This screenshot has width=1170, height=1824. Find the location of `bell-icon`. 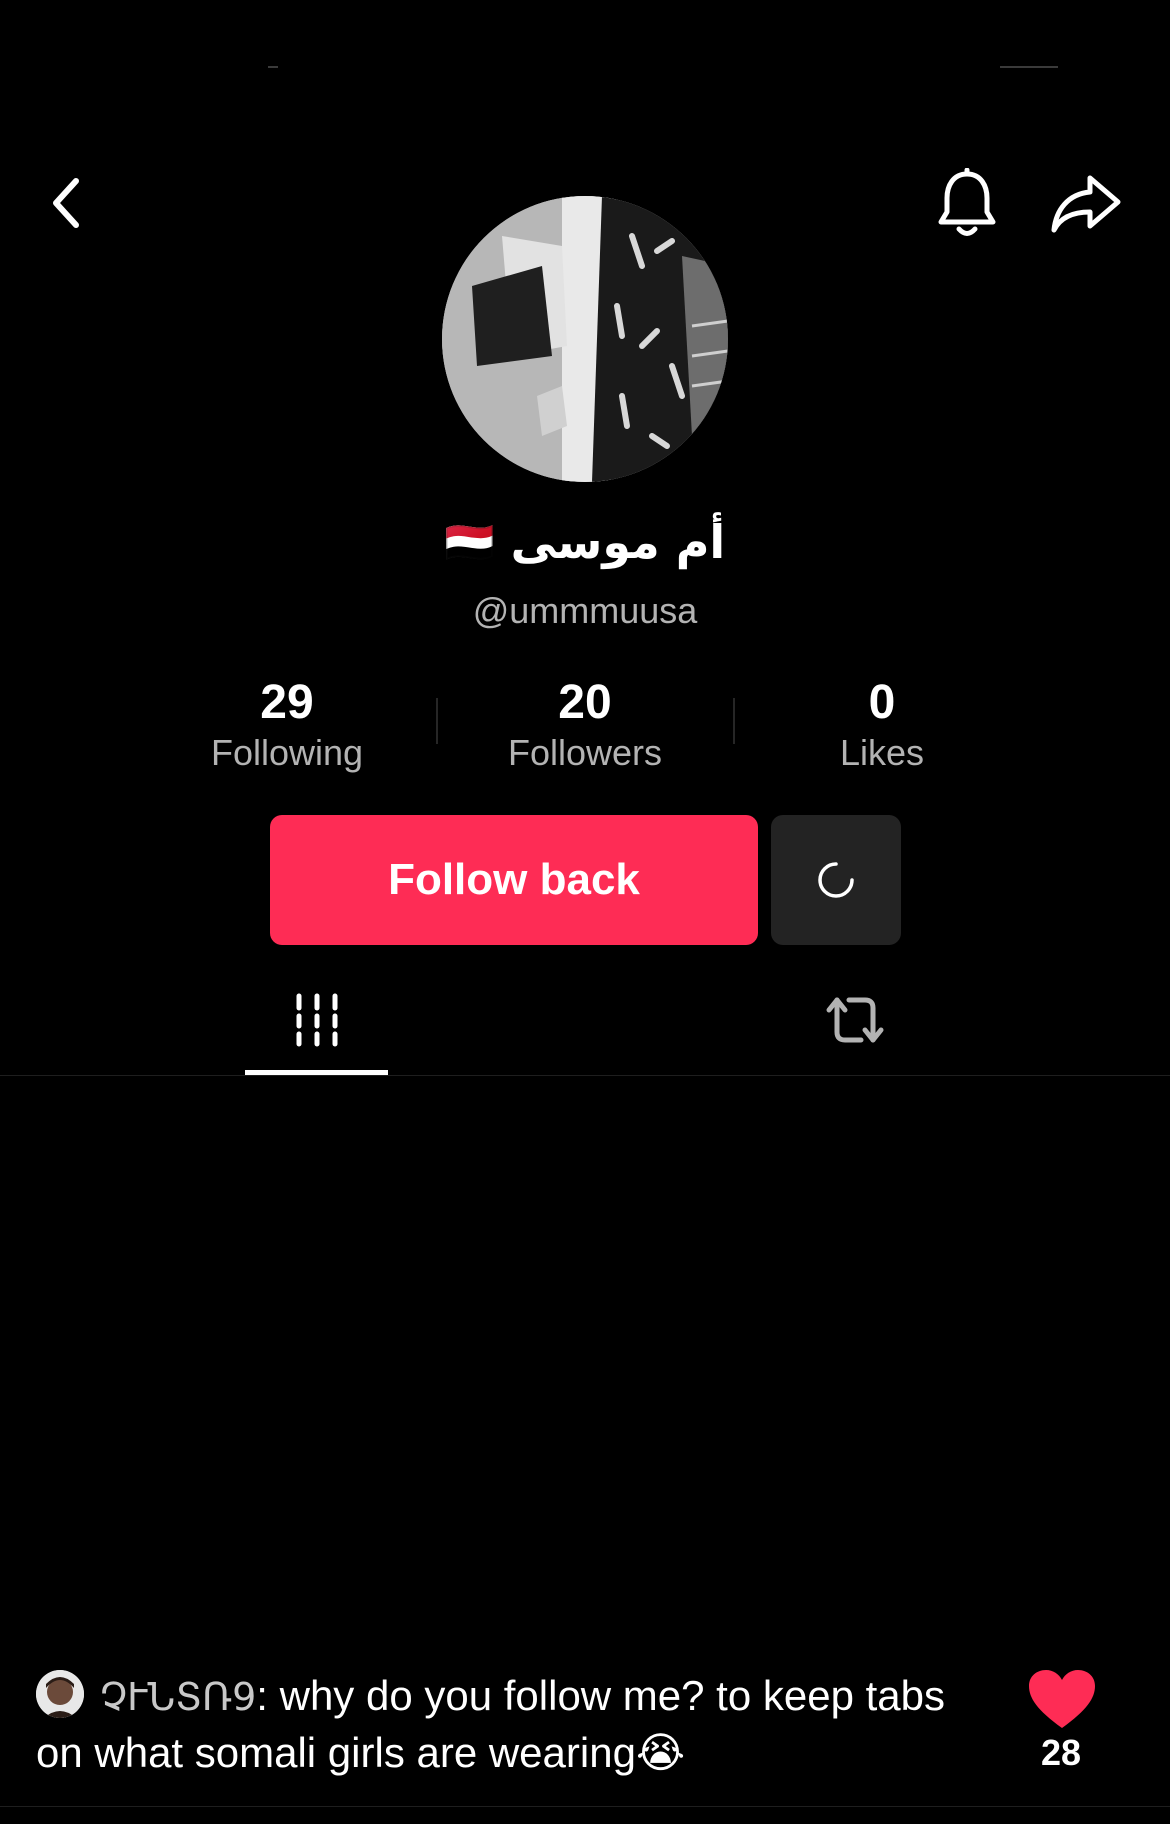

bell-icon is located at coordinates (967, 202).